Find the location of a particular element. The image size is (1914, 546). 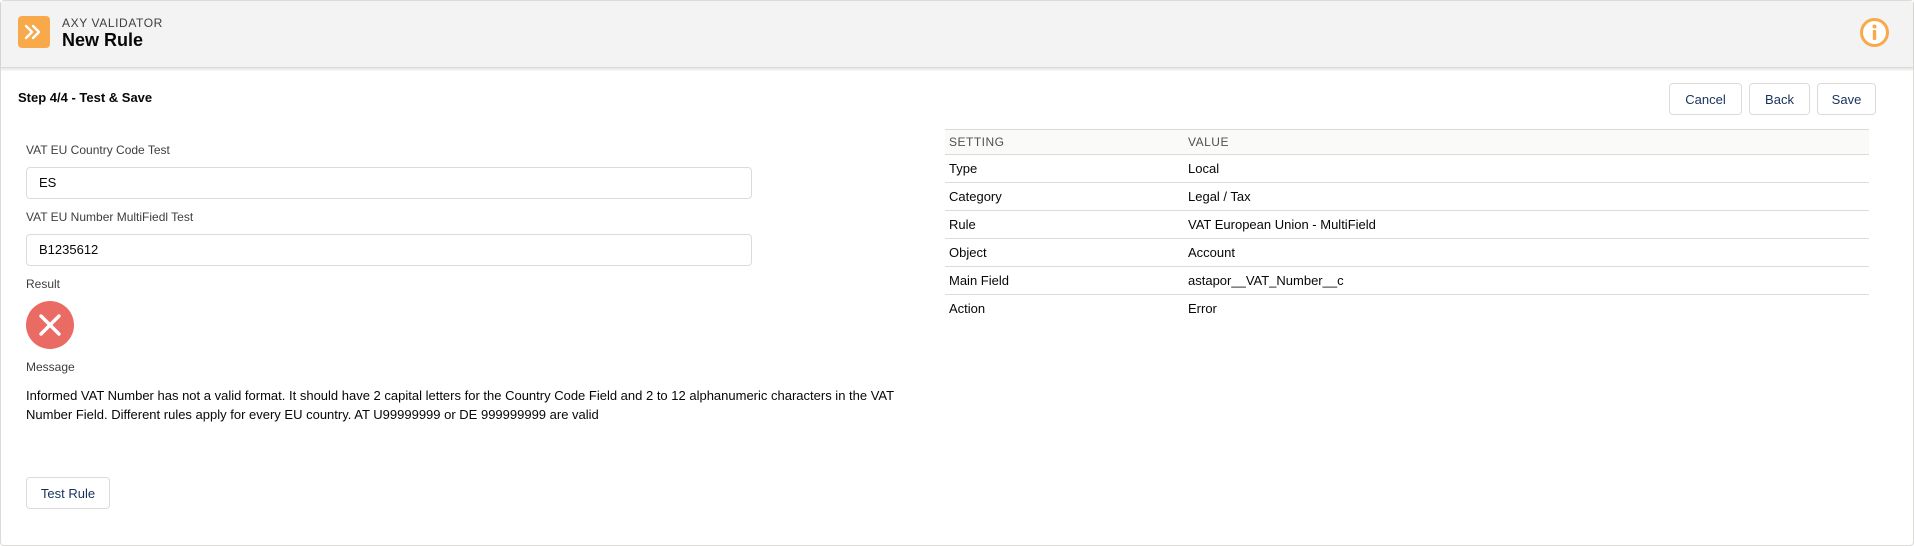

page-header: AXY VALIDATOR New Rule is located at coordinates (957, 34).